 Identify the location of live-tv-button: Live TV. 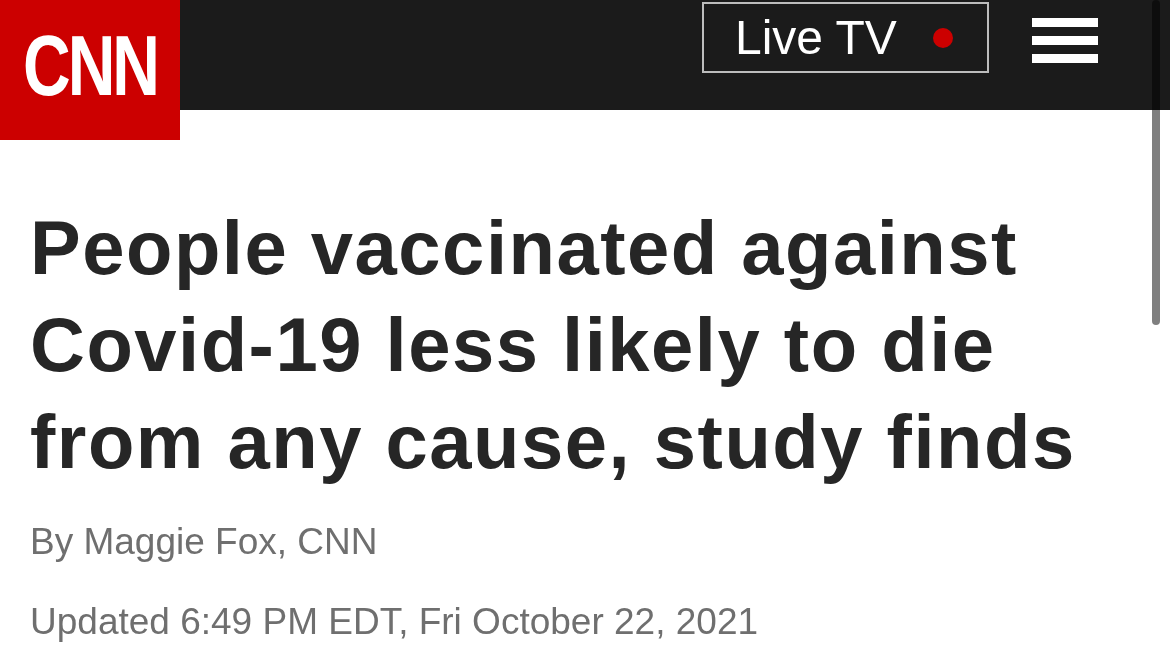
(845, 37).